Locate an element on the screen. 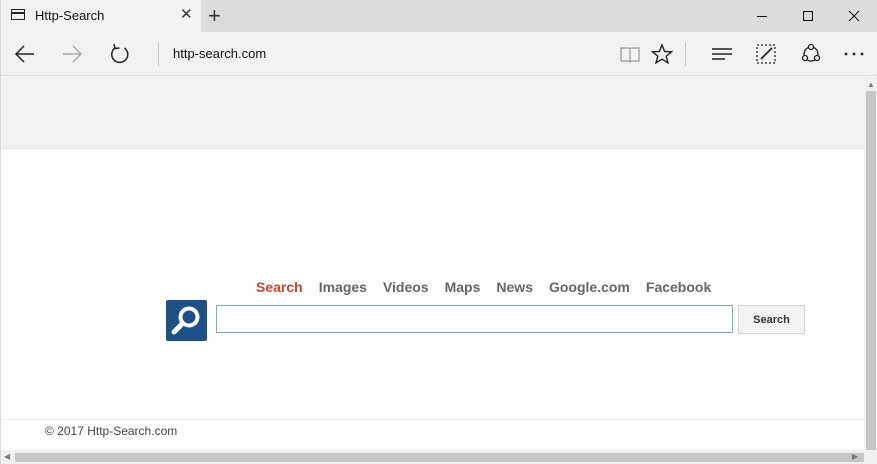 The image size is (877, 464). share-icon is located at coordinates (811, 52).